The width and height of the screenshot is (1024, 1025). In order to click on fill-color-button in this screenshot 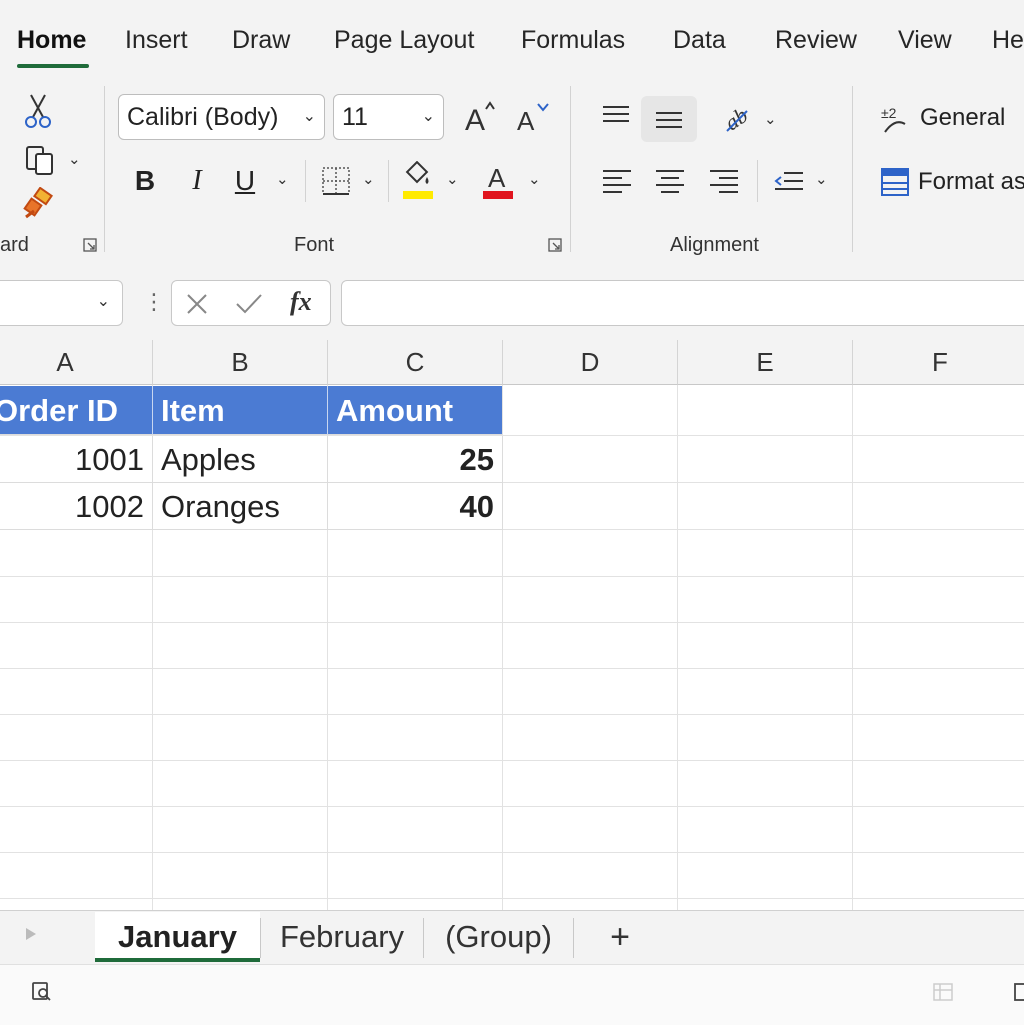, I will do `click(418, 181)`.